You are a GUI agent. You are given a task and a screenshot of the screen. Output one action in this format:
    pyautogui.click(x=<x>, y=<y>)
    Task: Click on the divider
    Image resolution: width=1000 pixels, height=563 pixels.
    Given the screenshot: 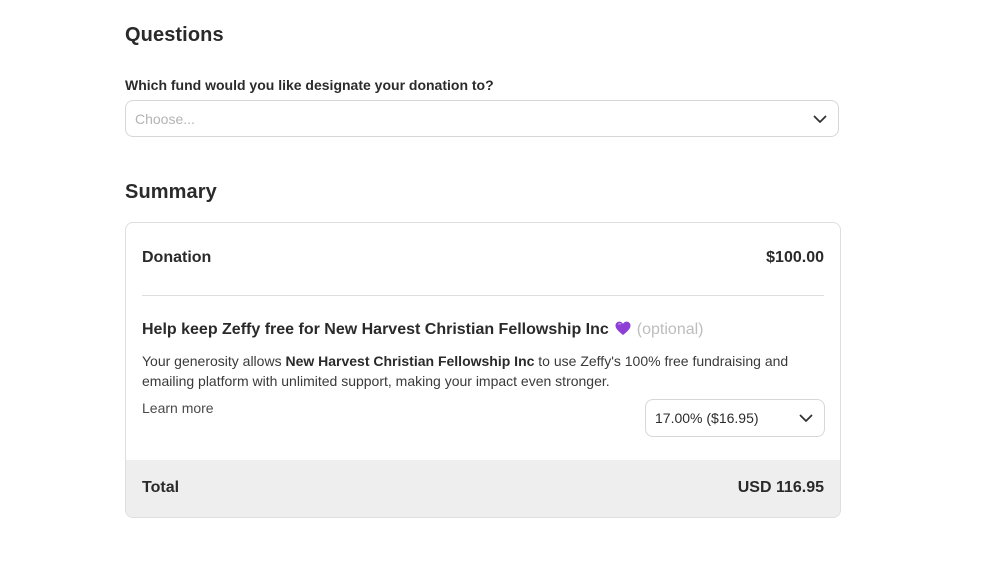 What is the action you would take?
    pyautogui.click(x=483, y=295)
    